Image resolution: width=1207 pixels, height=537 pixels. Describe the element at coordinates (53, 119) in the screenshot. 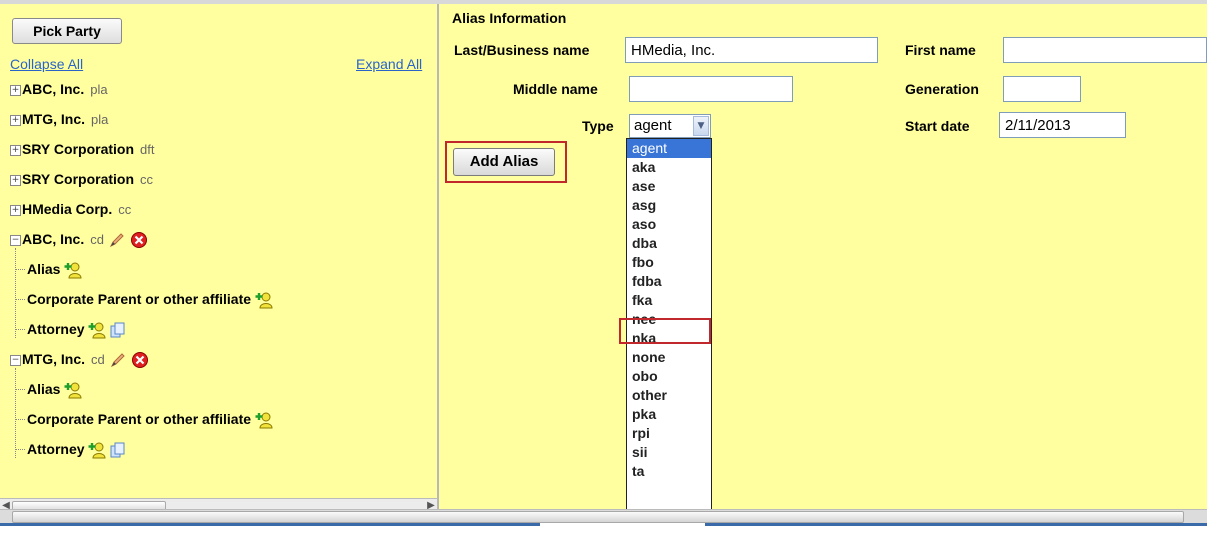

I see `party-name: MTG, Inc.` at that location.